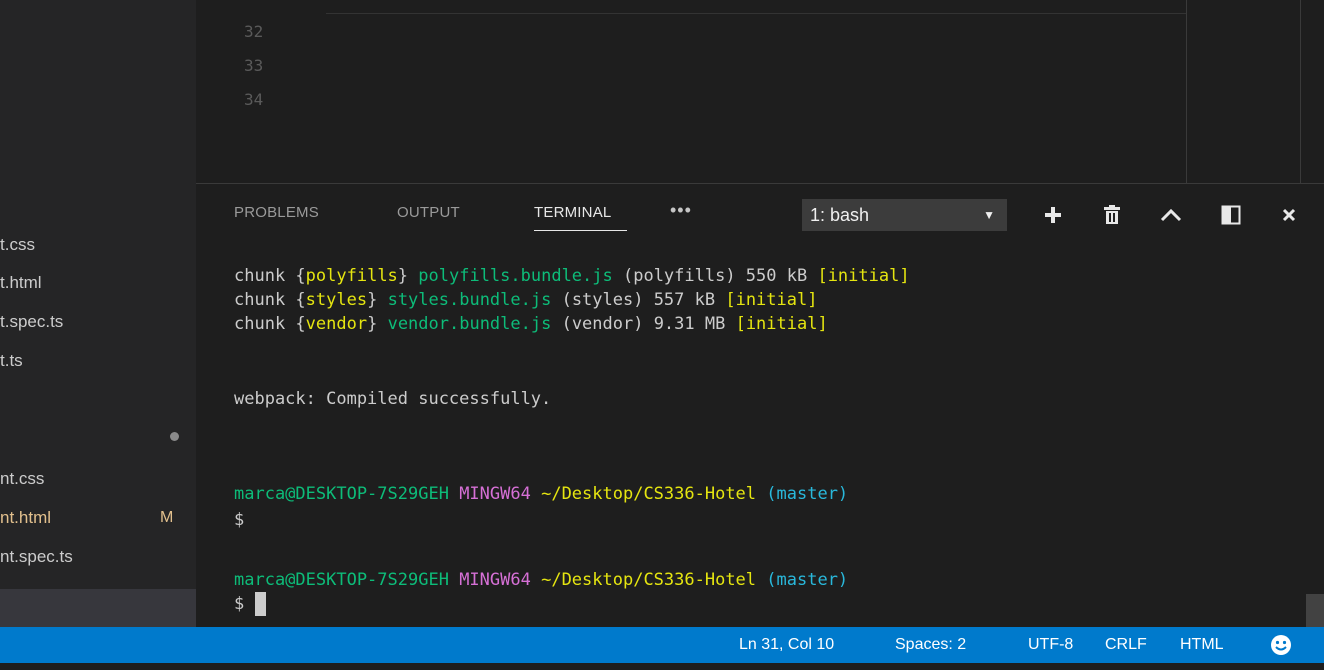 This screenshot has height=670, width=1324. Describe the element at coordinates (260, 604) in the screenshot. I see `terminal-cursor` at that location.